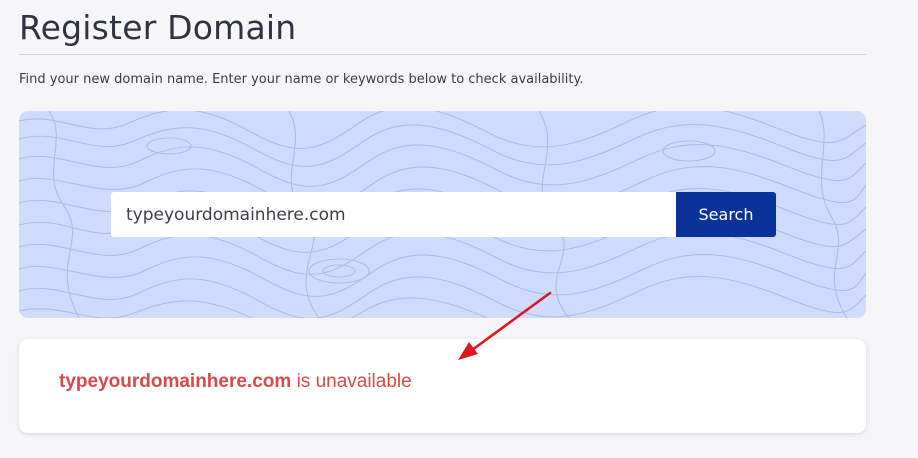  I want to click on search-button: Search, so click(726, 214).